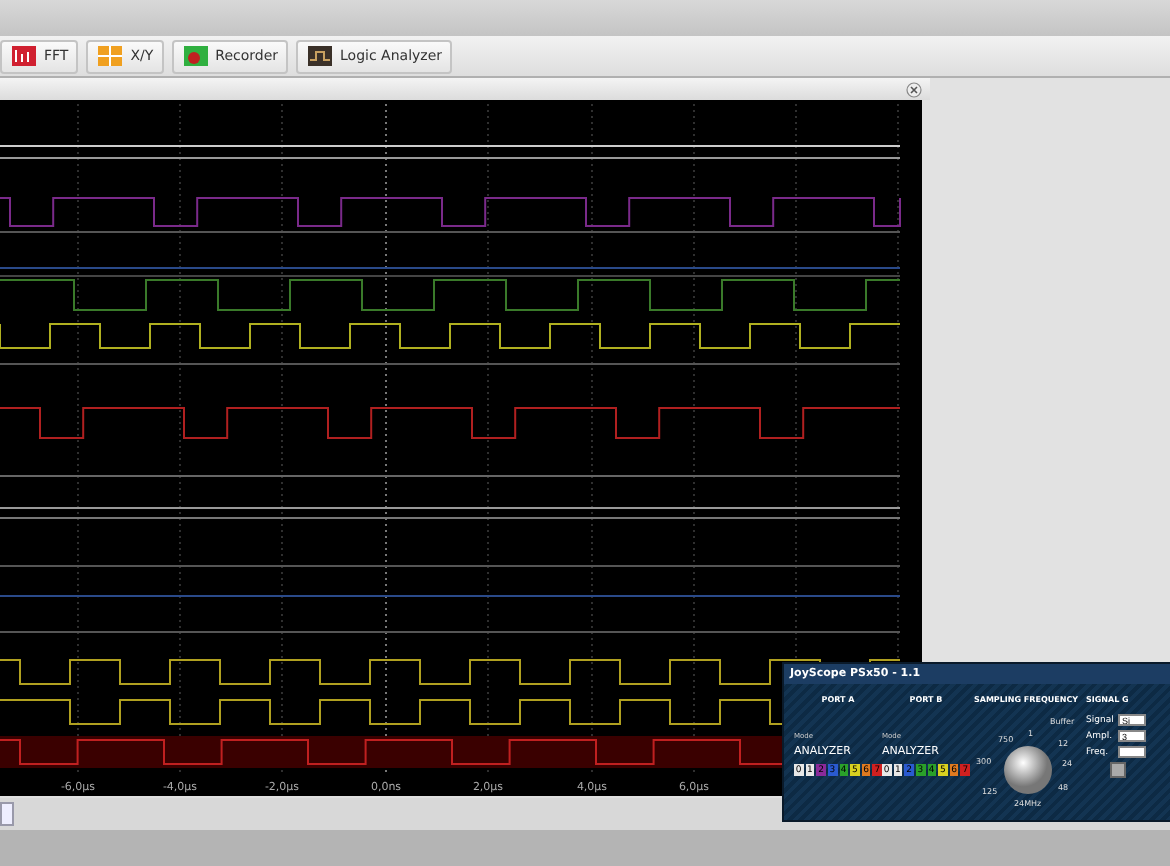  Describe the element at coordinates (110, 56) in the screenshot. I see `grid-icon` at that location.